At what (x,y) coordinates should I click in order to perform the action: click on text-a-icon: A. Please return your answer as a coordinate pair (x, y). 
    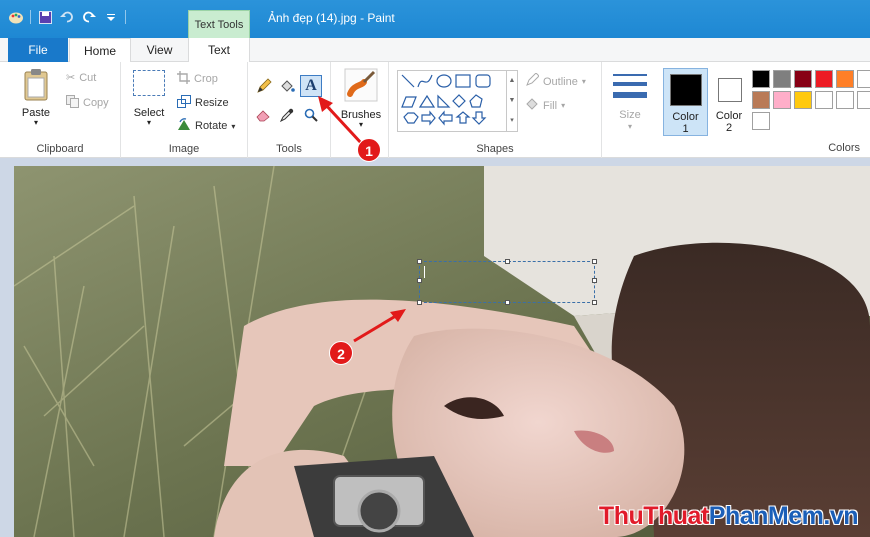
    Looking at the image, I should click on (311, 85).